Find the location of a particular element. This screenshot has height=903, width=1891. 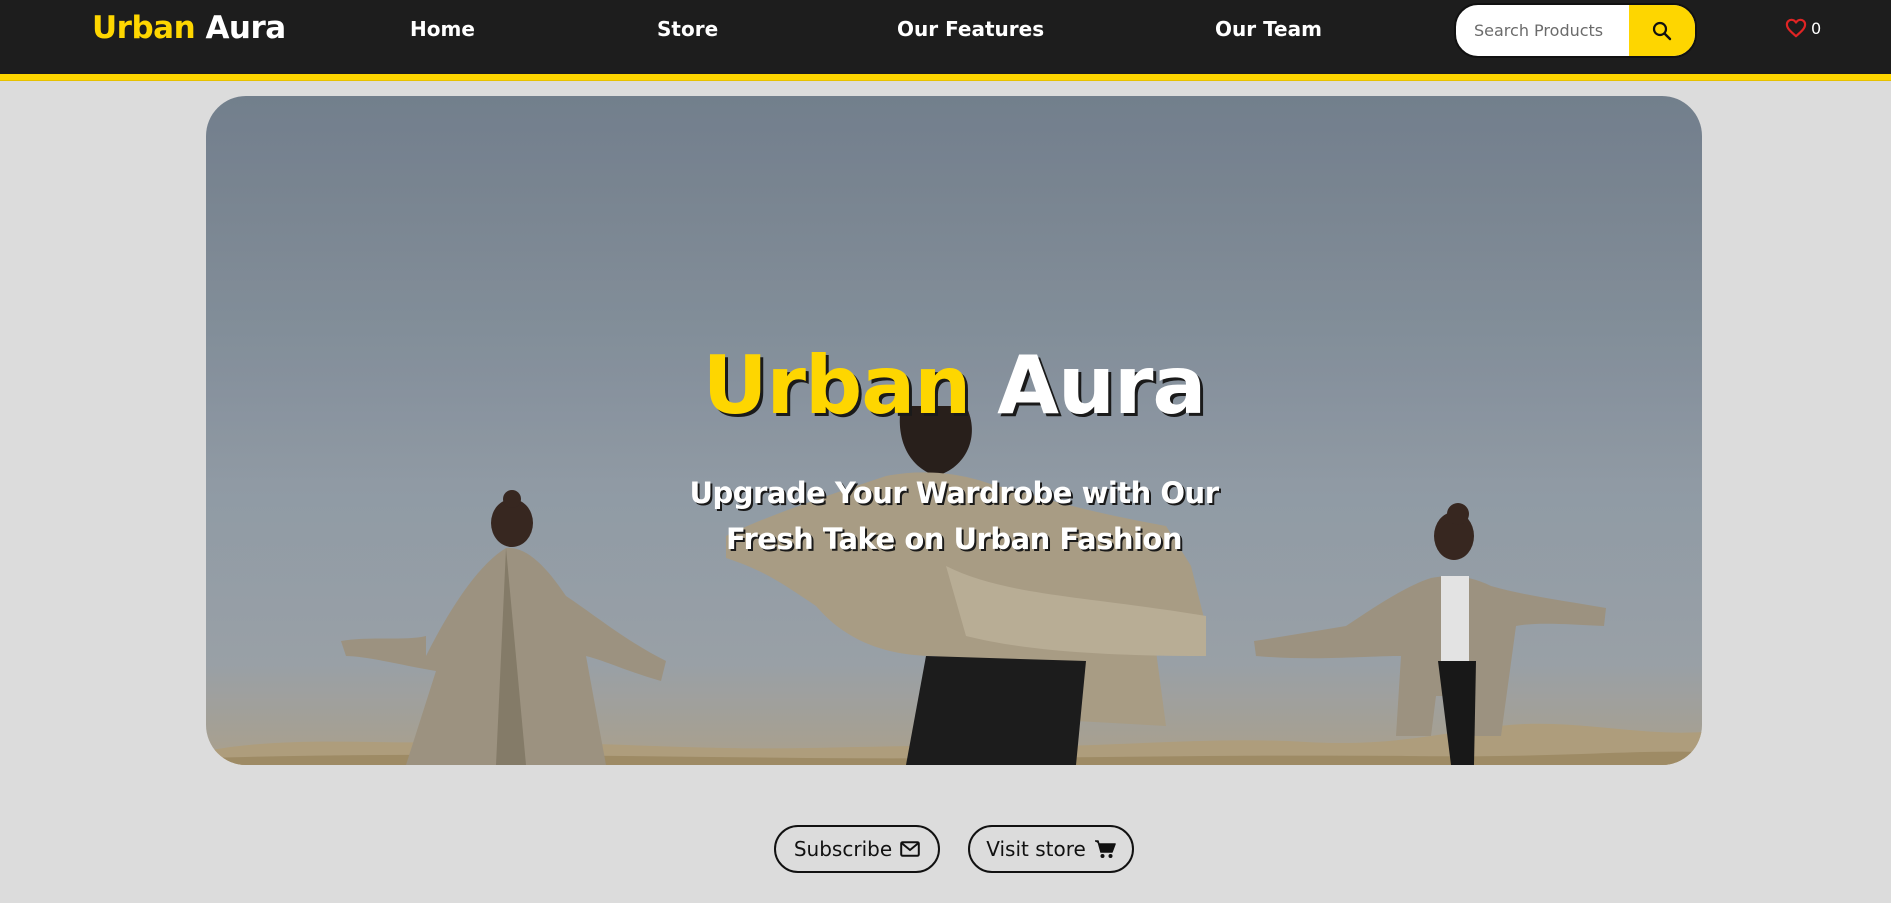

search-icon is located at coordinates (1662, 30).